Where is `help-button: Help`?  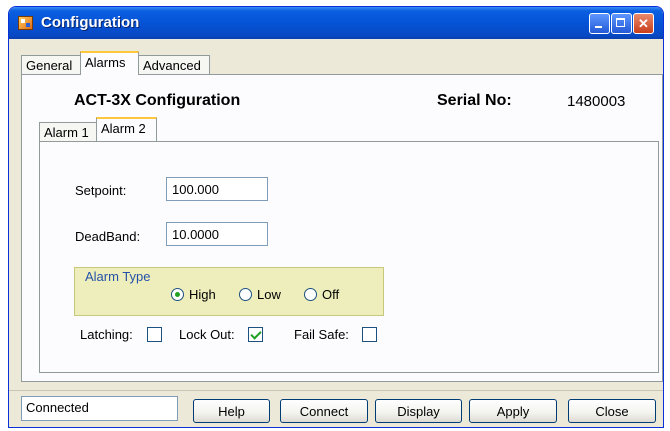 help-button: Help is located at coordinates (231, 411).